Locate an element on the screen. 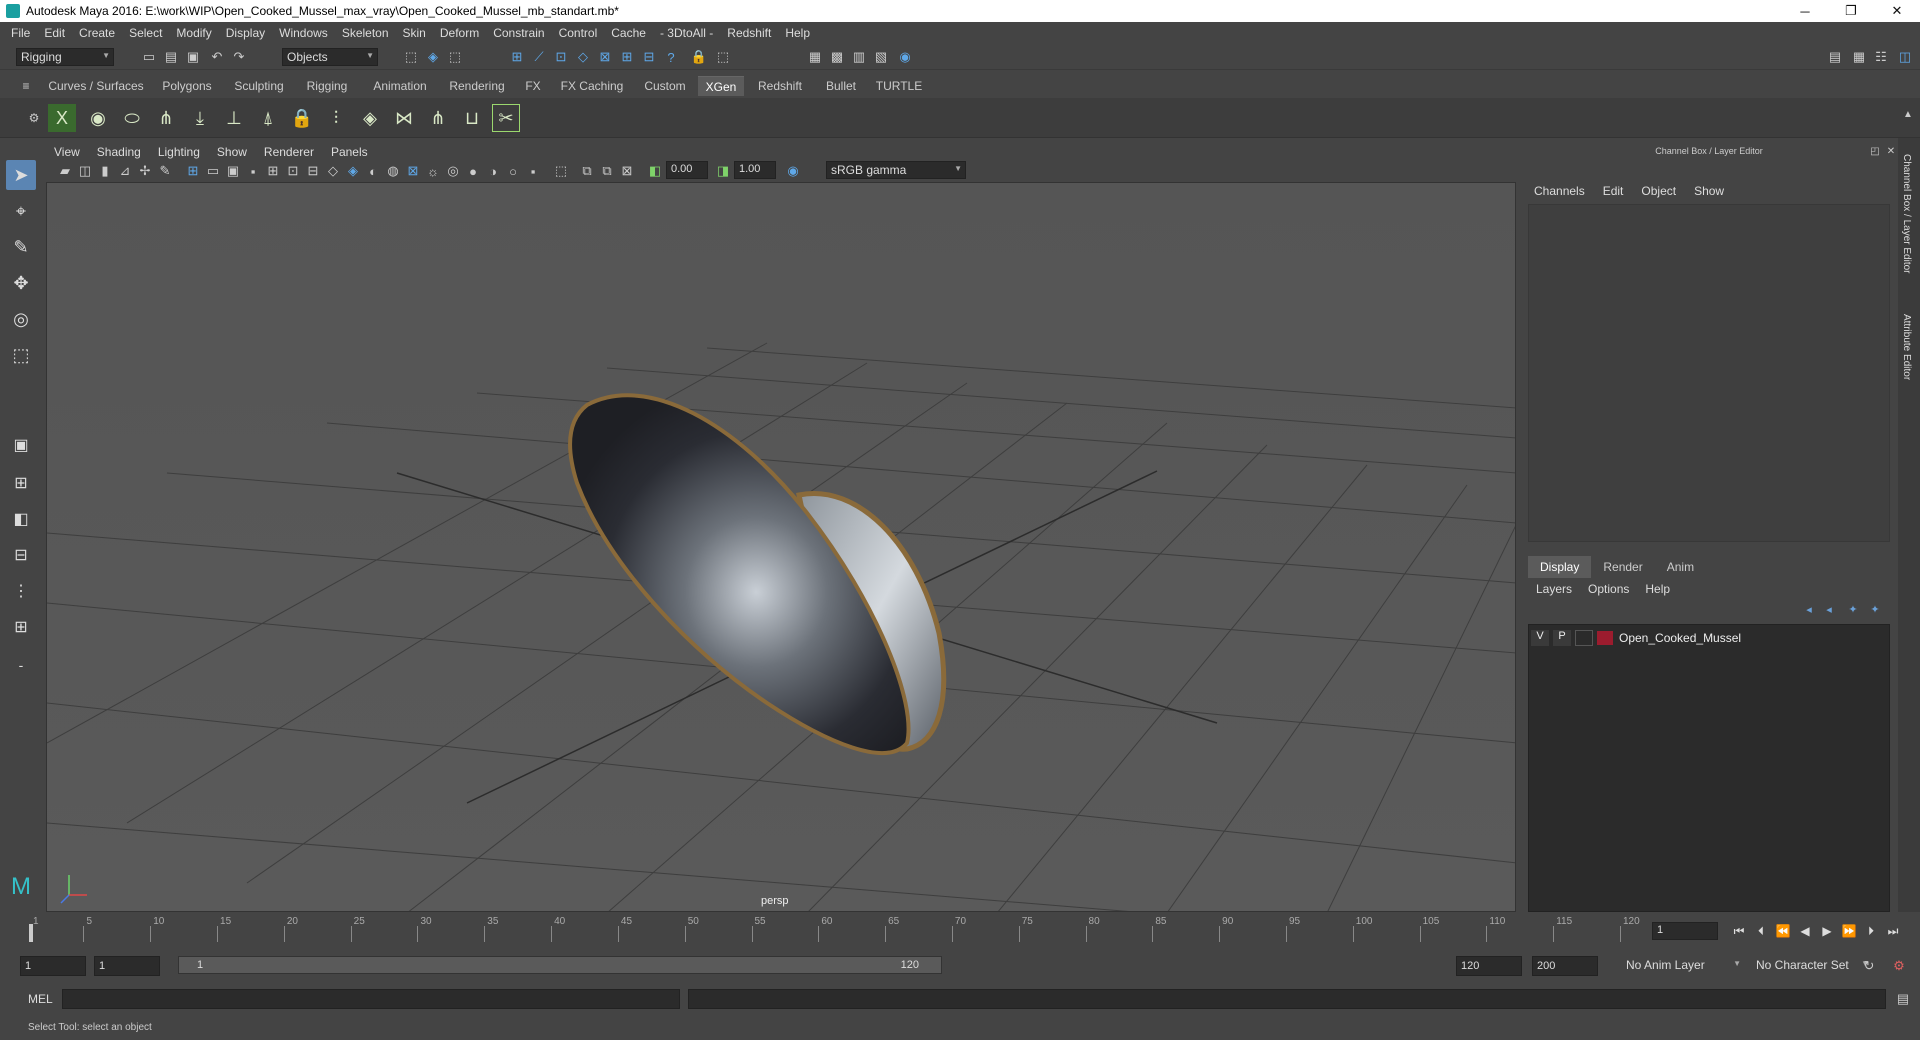  menu-constrain: Constrain is located at coordinates (518, 33).